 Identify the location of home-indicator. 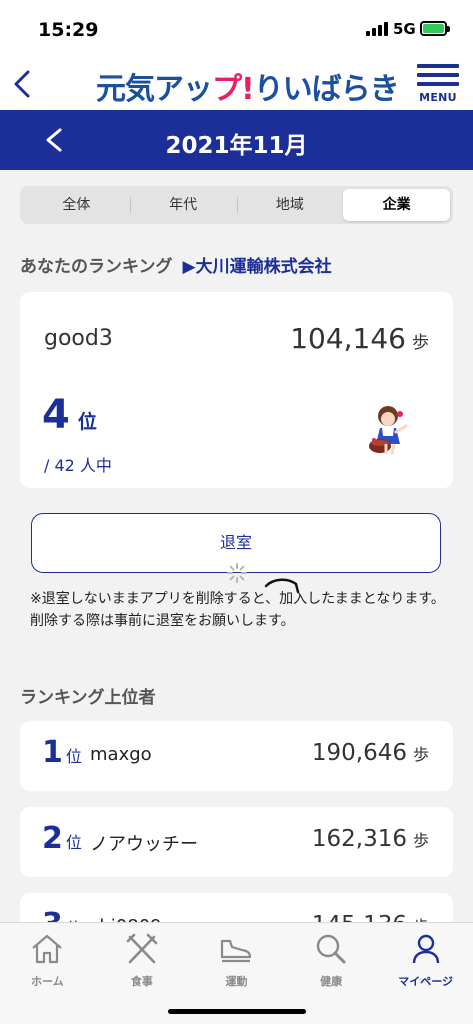
(237, 1011).